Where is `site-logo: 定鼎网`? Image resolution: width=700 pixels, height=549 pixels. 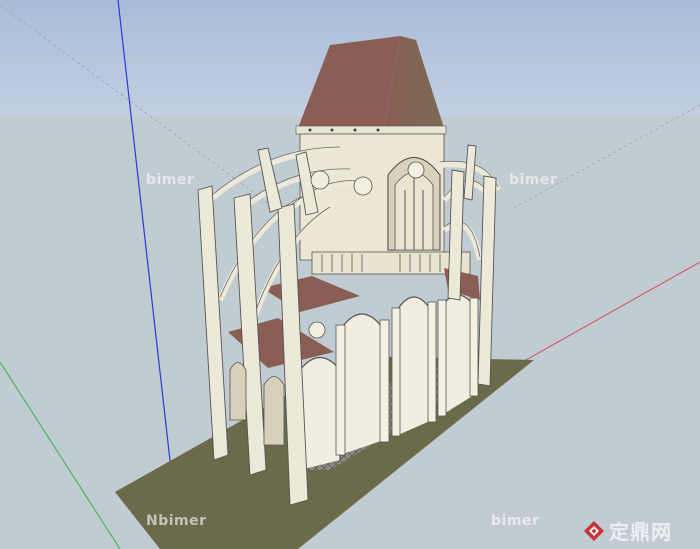
site-logo: 定鼎网 is located at coordinates (627, 530).